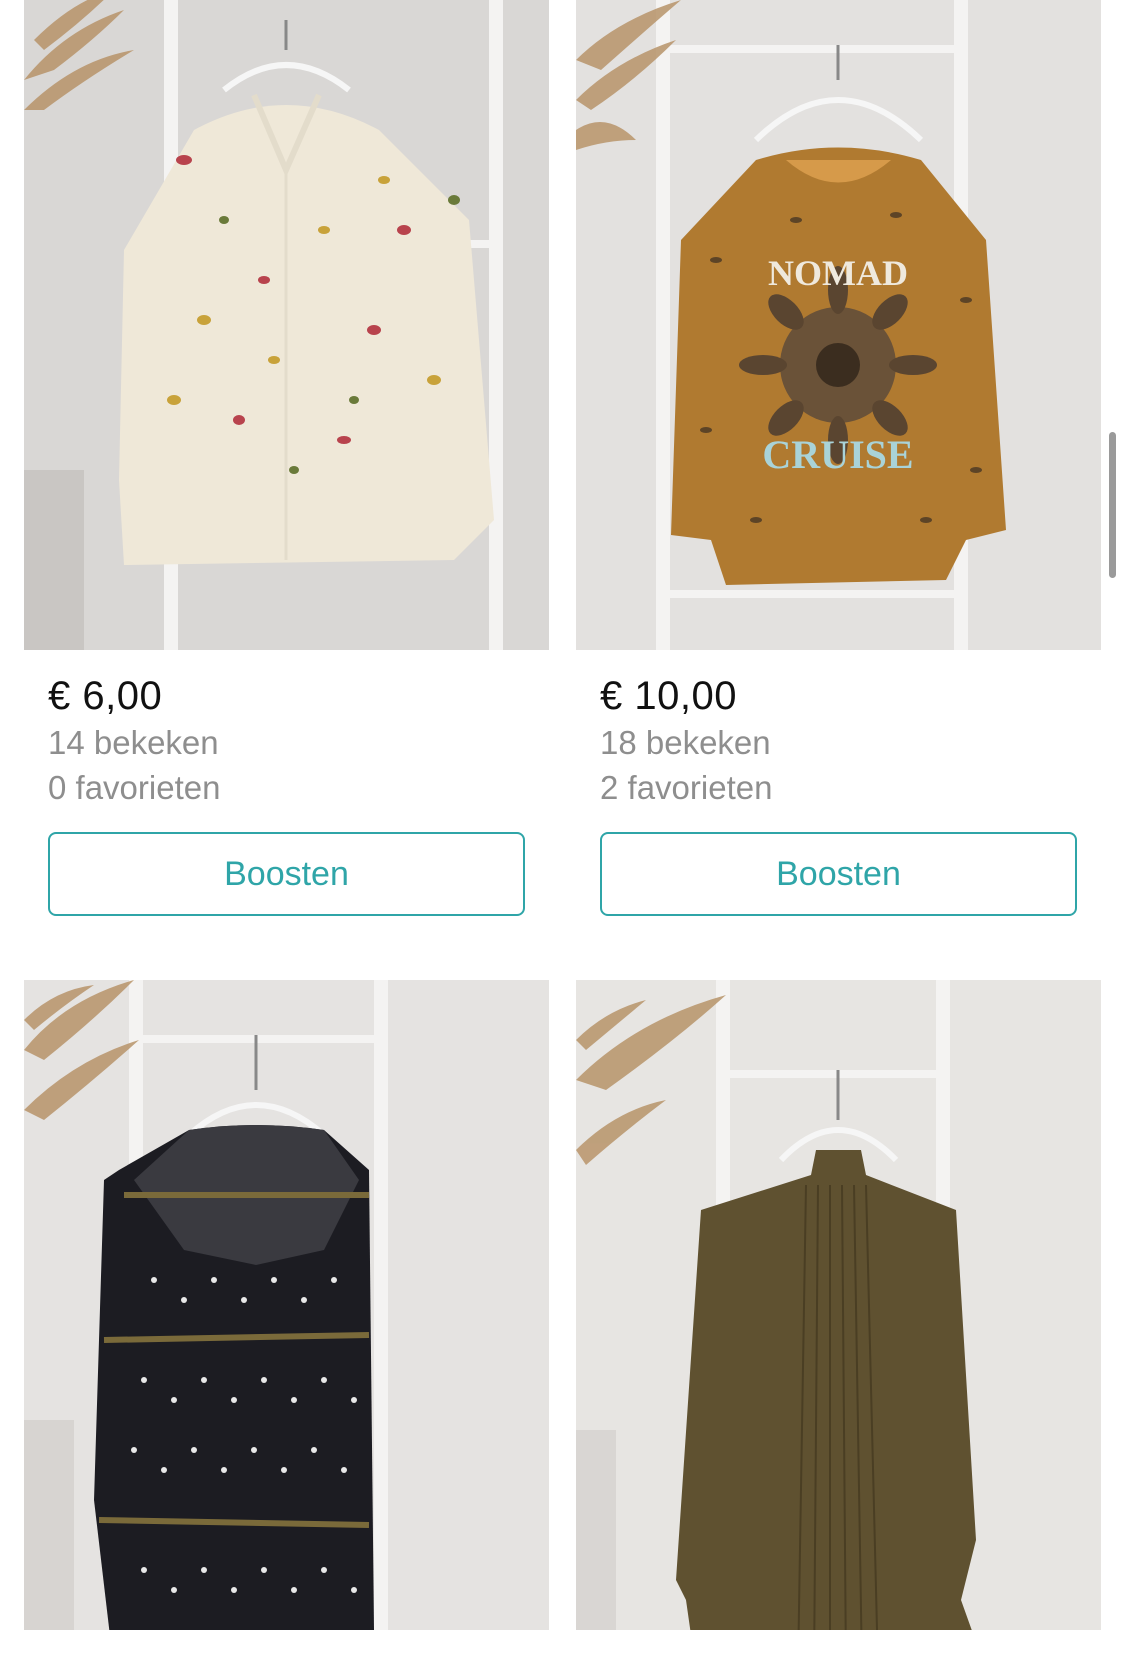  Describe the element at coordinates (1112, 505) in the screenshot. I see `scrollbar` at that location.